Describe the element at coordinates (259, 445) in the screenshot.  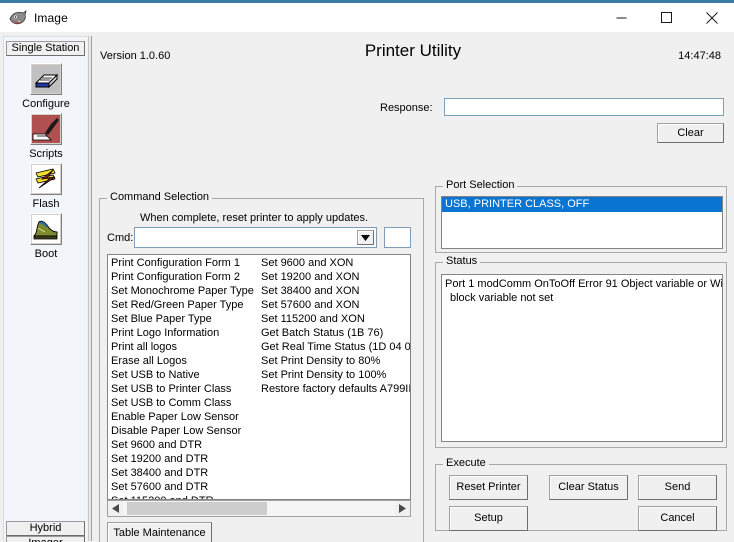
I see `command-list-row: Set 9600 and DTR` at that location.